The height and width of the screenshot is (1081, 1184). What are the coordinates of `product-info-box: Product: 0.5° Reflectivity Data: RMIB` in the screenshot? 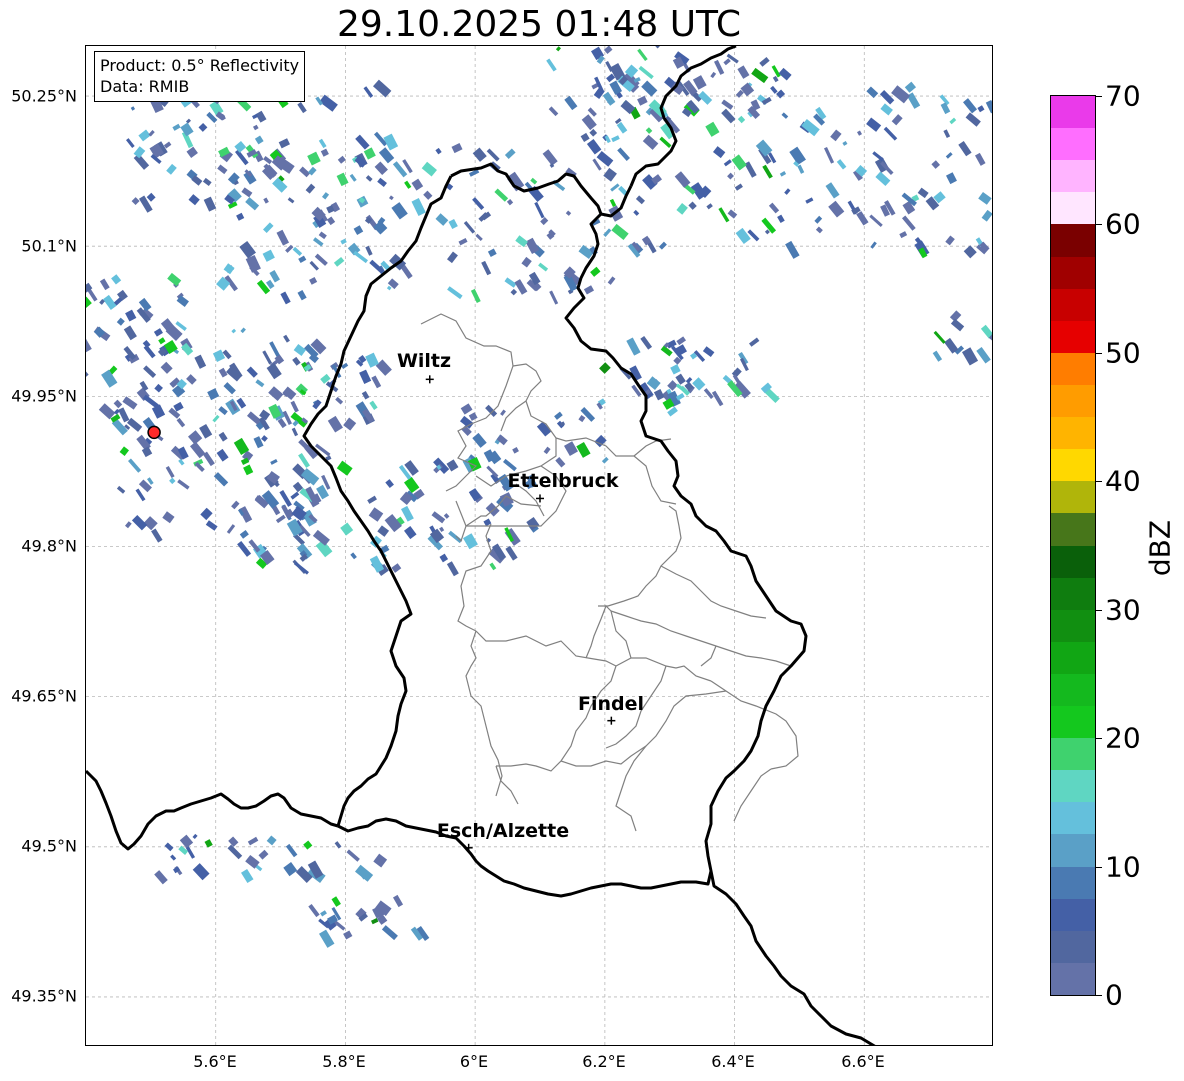 It's located at (200, 76).